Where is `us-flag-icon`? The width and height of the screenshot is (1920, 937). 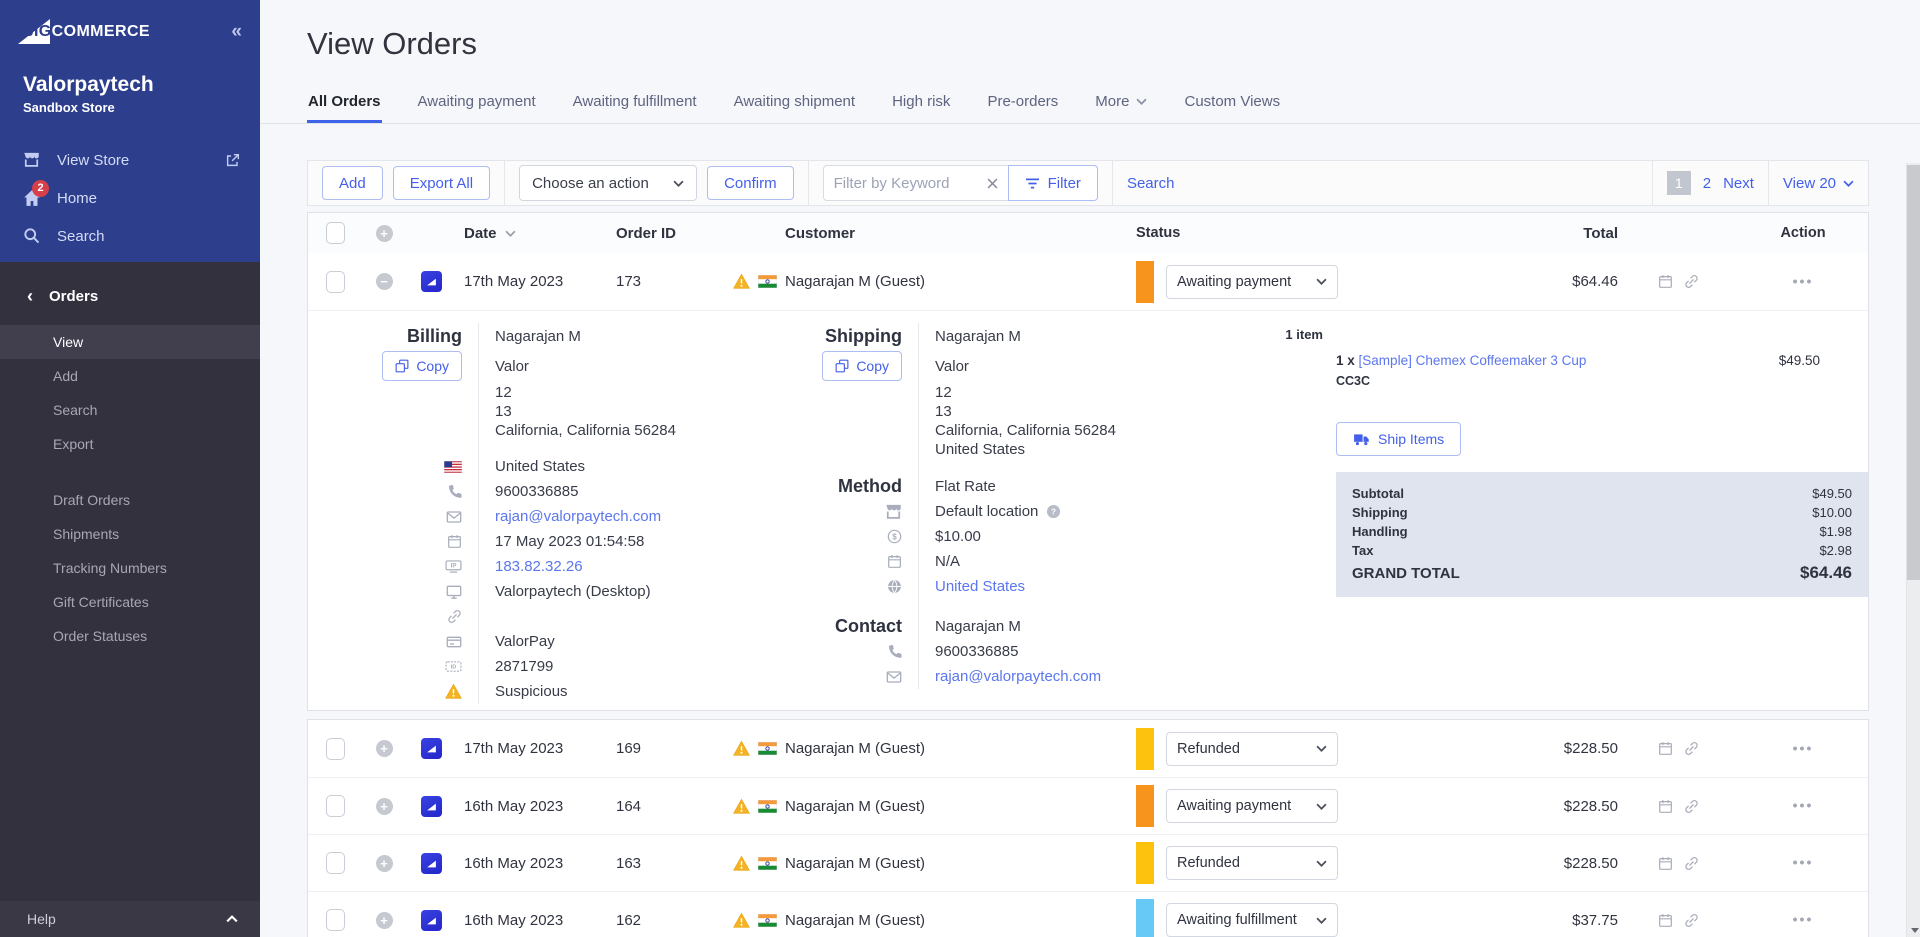
us-flag-icon is located at coordinates (453, 466).